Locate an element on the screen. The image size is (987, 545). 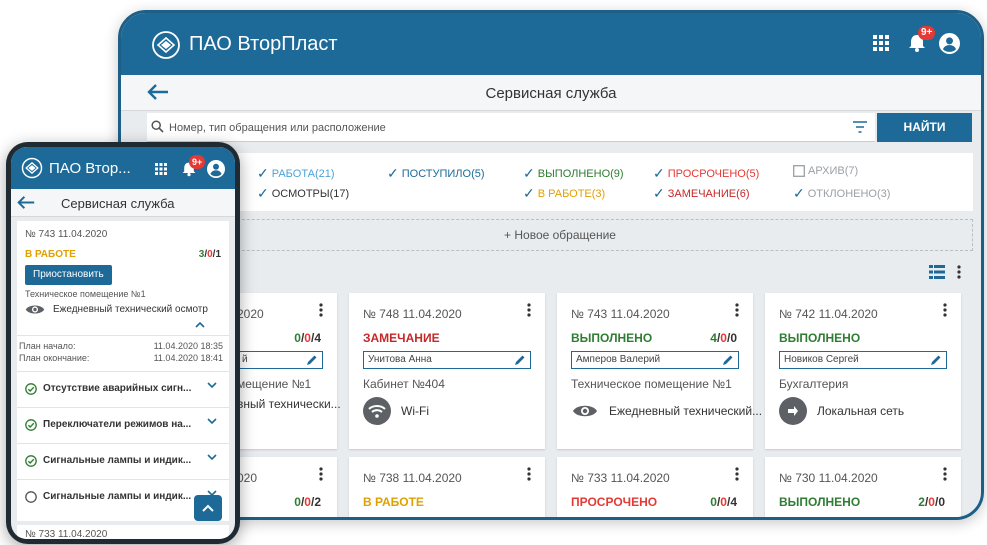
filter-archive: АРХИВ(7) is located at coordinates (825, 171).